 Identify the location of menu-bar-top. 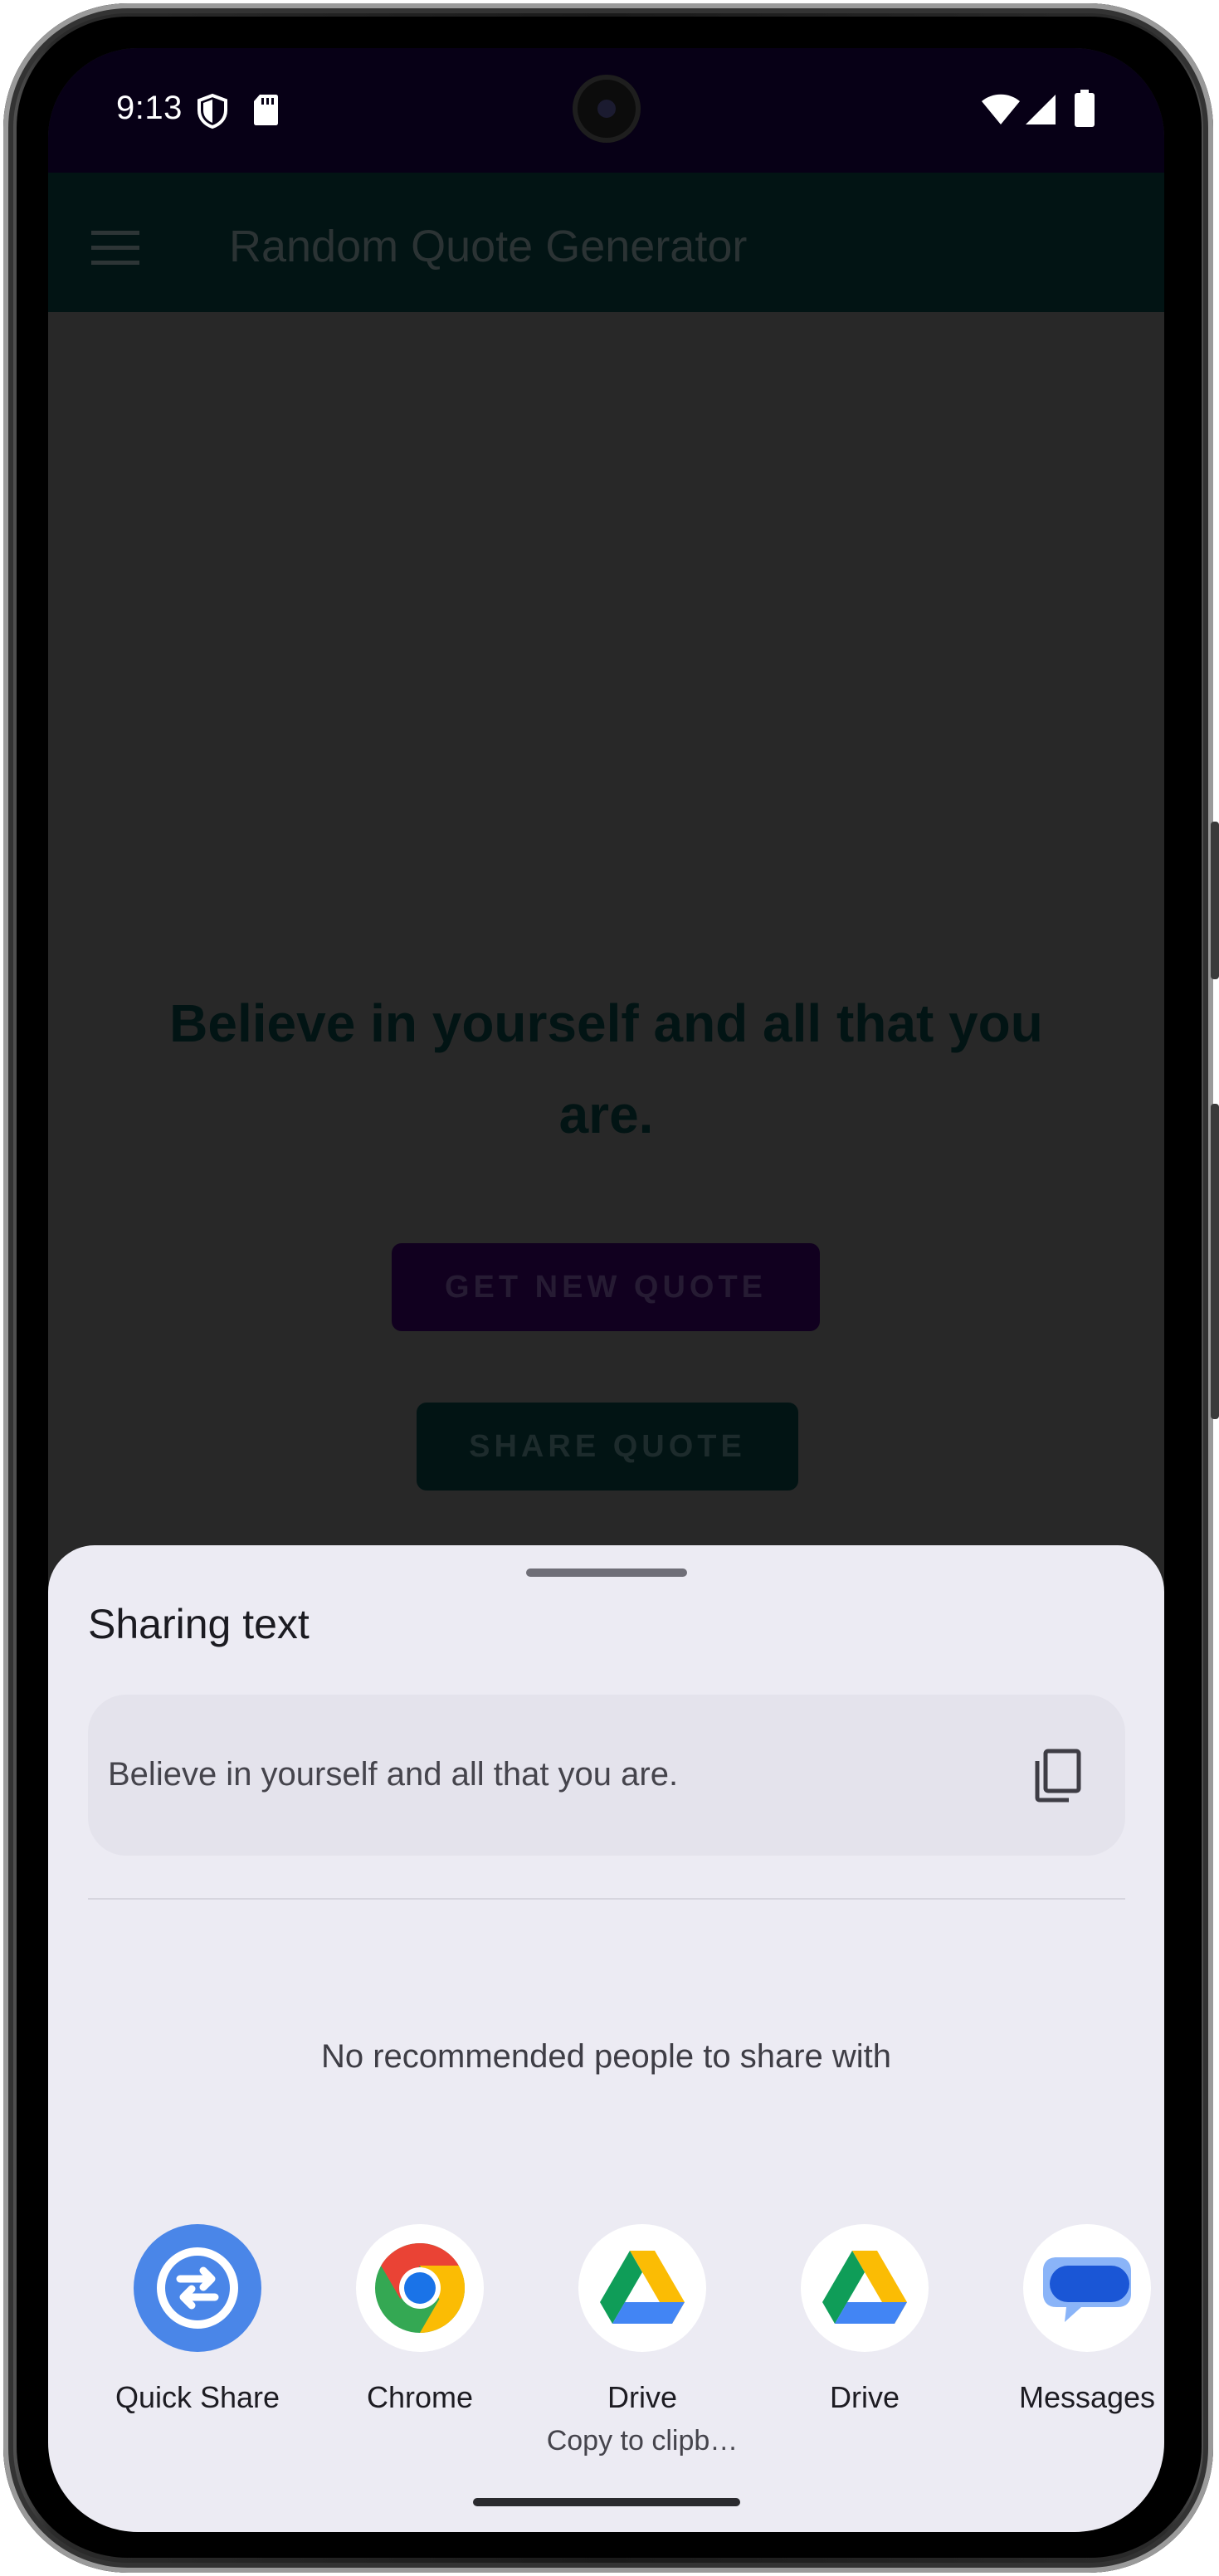
(115, 233).